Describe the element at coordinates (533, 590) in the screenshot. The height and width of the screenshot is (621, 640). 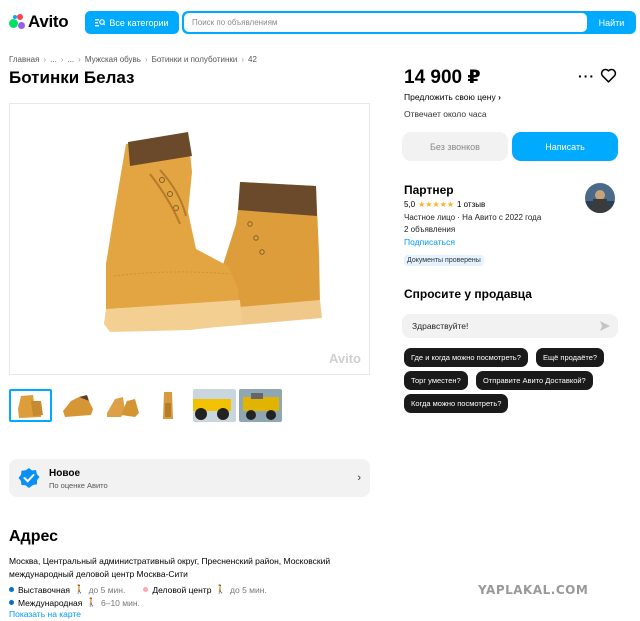
I see `site-watermark: YAPLAKAL.COM` at that location.